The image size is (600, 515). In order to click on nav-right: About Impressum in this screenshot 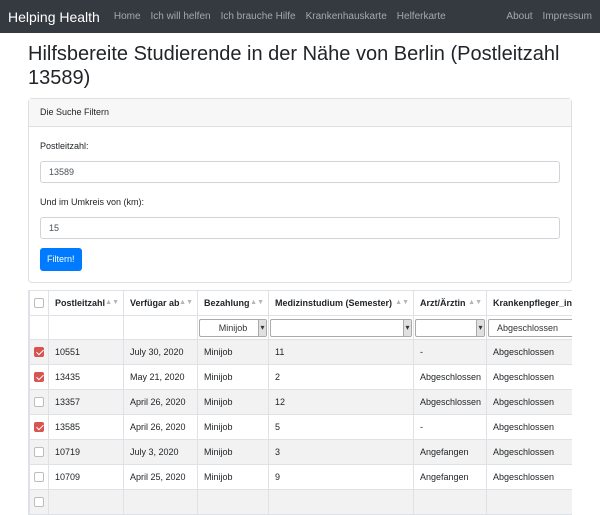, I will do `click(544, 16)`.